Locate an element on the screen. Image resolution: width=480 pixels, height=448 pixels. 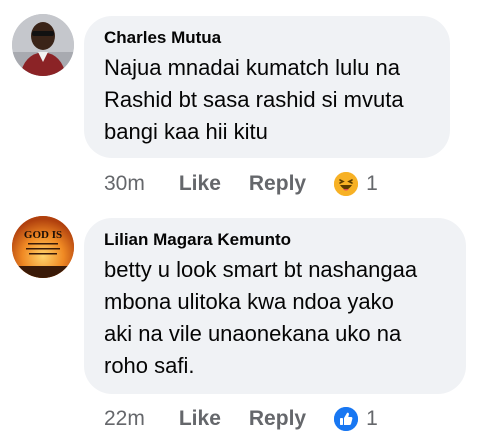
avatar-sunset-image: GOD IS is located at coordinates (43, 247).